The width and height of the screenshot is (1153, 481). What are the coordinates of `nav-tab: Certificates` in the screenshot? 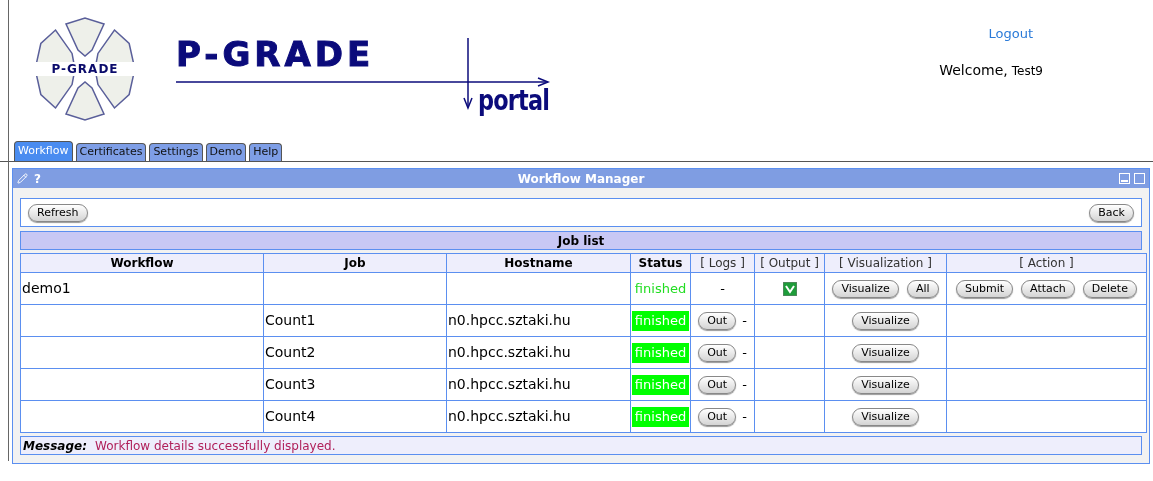 It's located at (111, 152).